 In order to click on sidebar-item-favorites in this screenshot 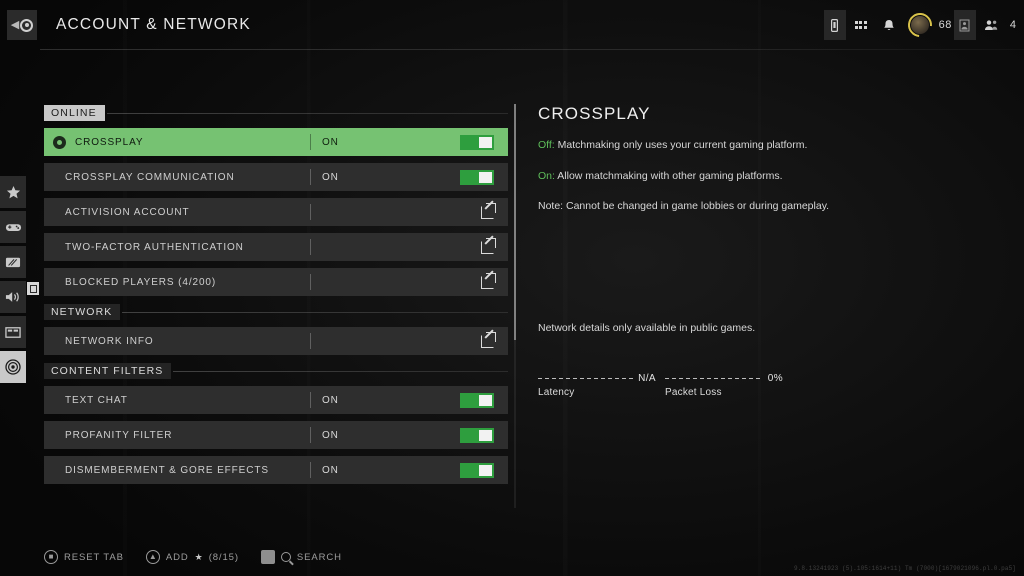, I will do `click(13, 192)`.